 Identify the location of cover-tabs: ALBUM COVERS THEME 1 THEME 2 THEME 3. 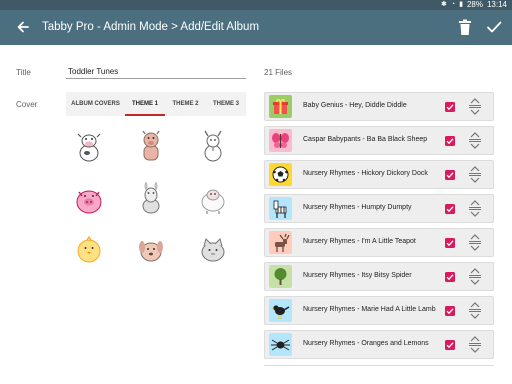
(156, 104).